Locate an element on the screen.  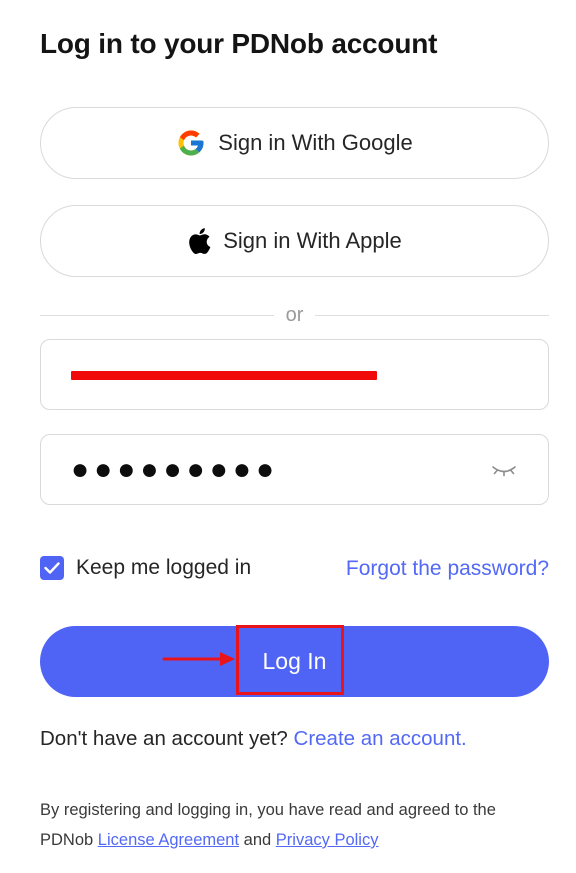
divider-text: or is located at coordinates (294, 314).